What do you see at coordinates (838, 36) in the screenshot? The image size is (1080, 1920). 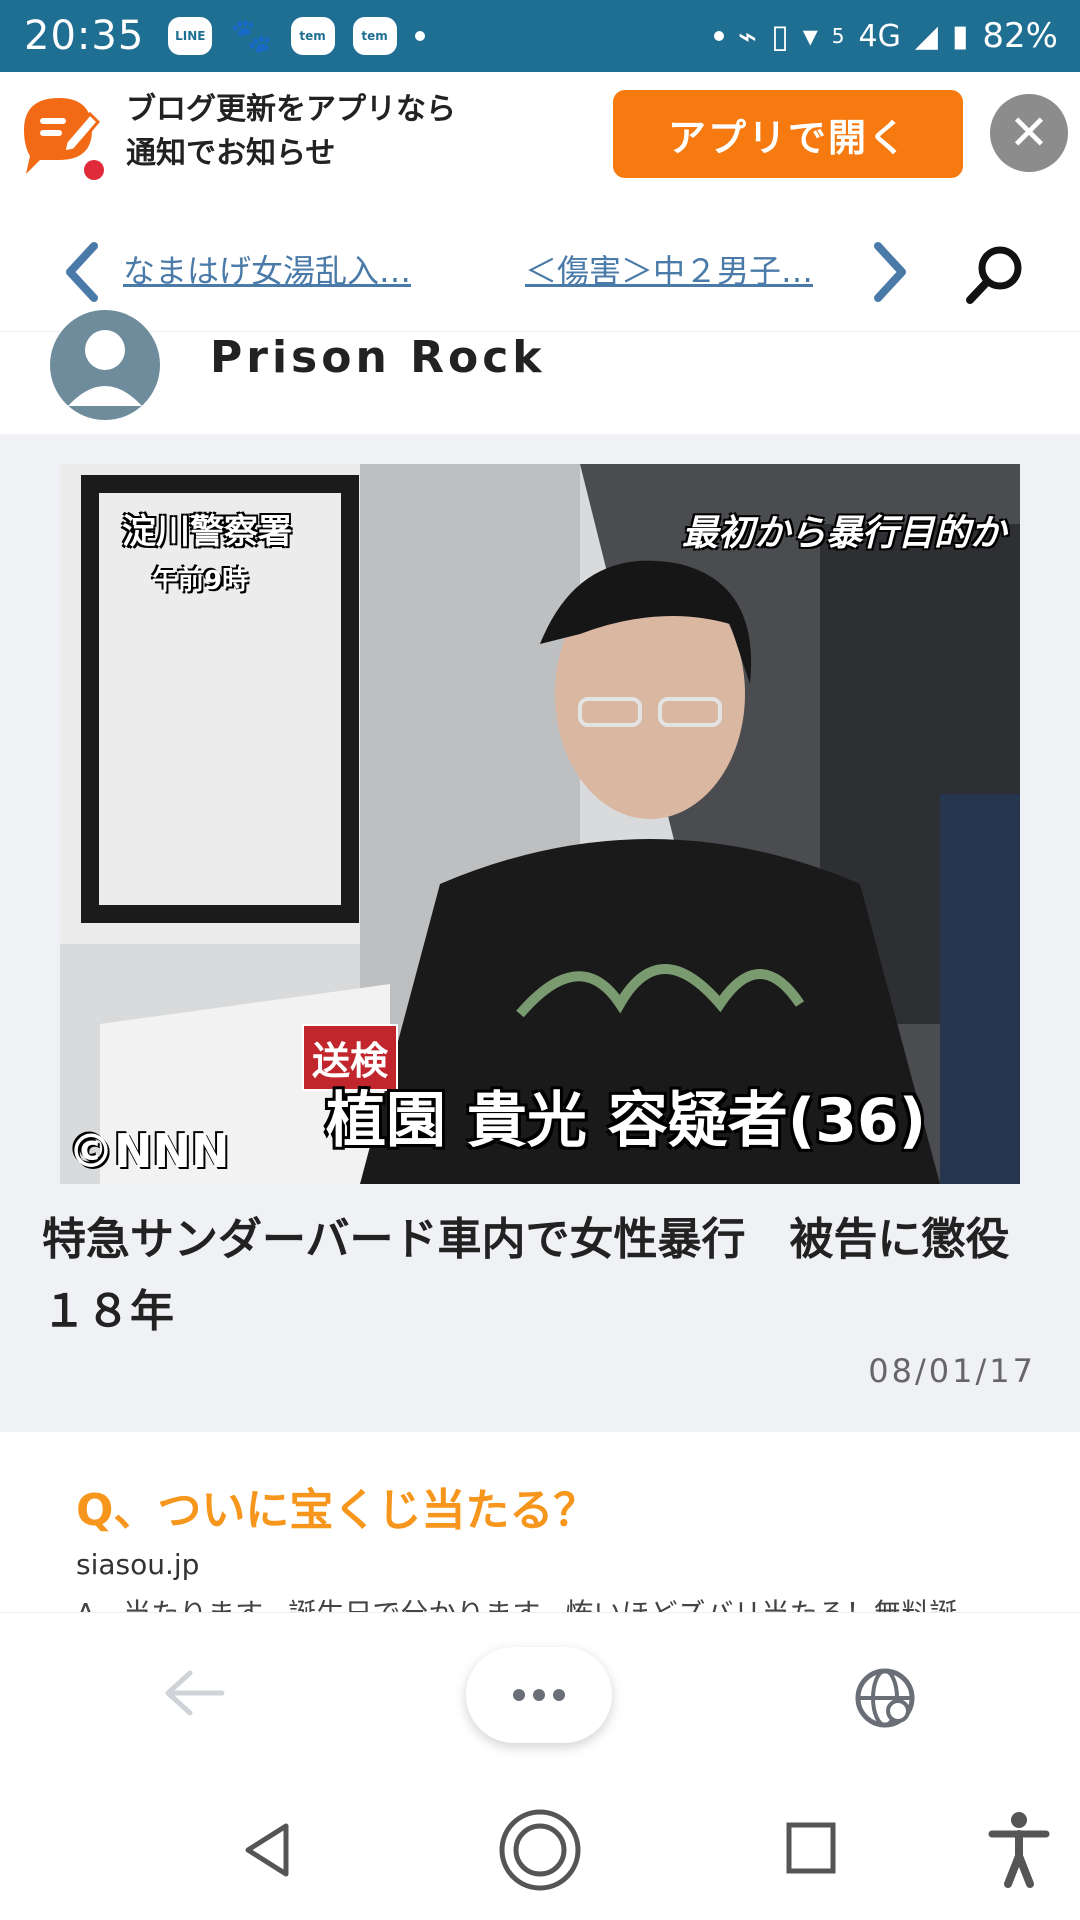 I see `signal-label: 5` at bounding box center [838, 36].